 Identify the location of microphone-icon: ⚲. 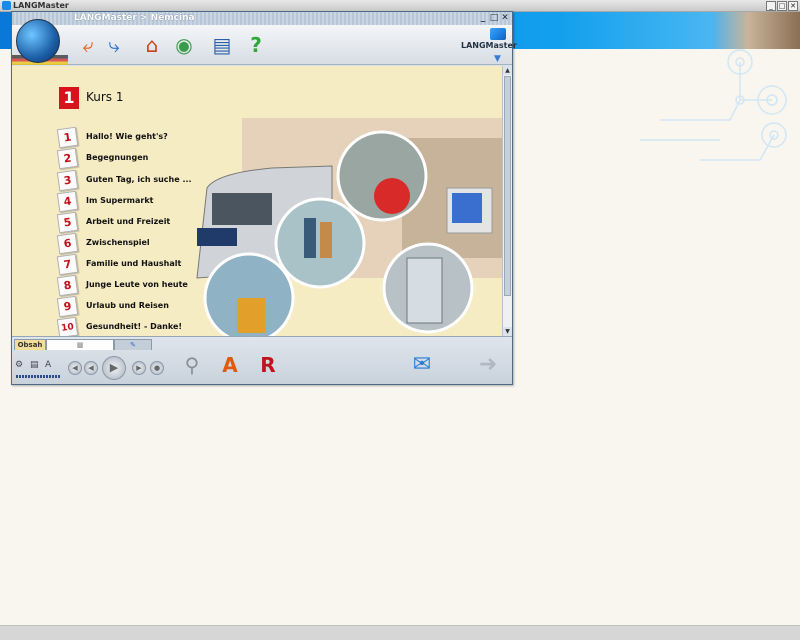
(192, 365).